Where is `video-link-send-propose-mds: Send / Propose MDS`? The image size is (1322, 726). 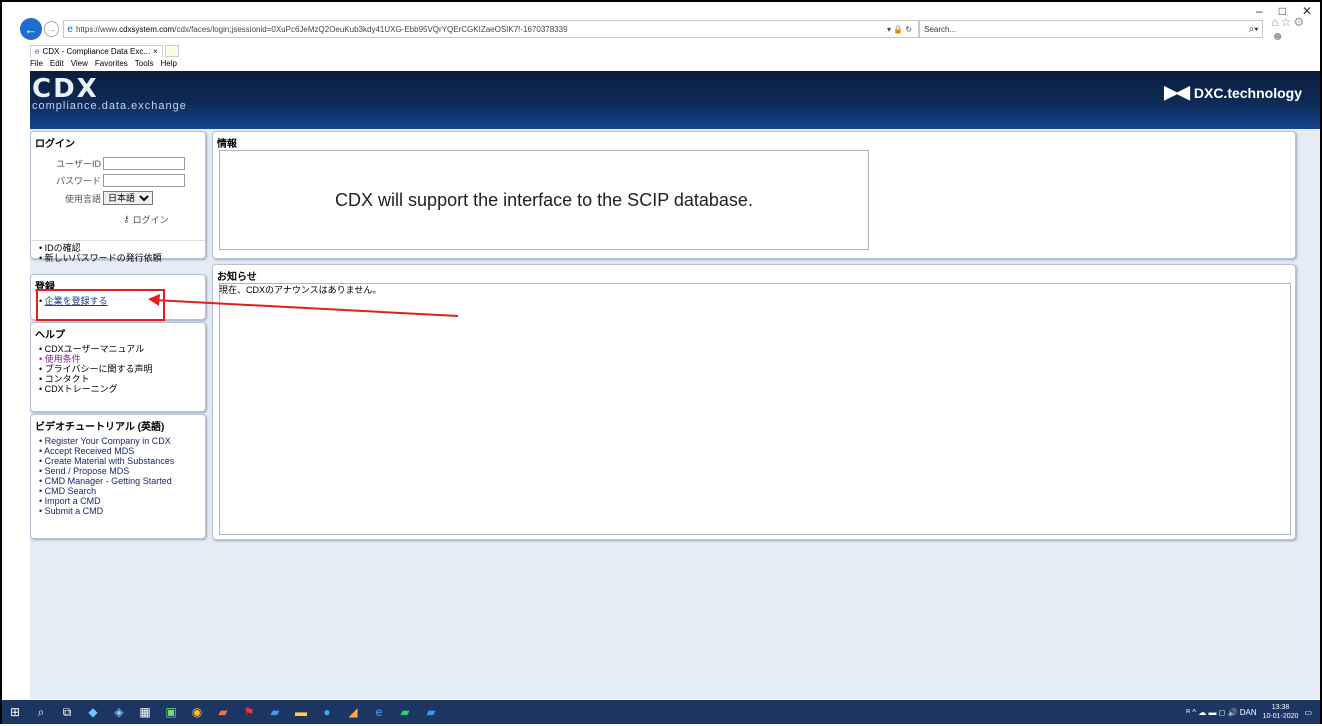
video-link-send-propose-mds: Send / Propose MDS is located at coordinates (122, 471).